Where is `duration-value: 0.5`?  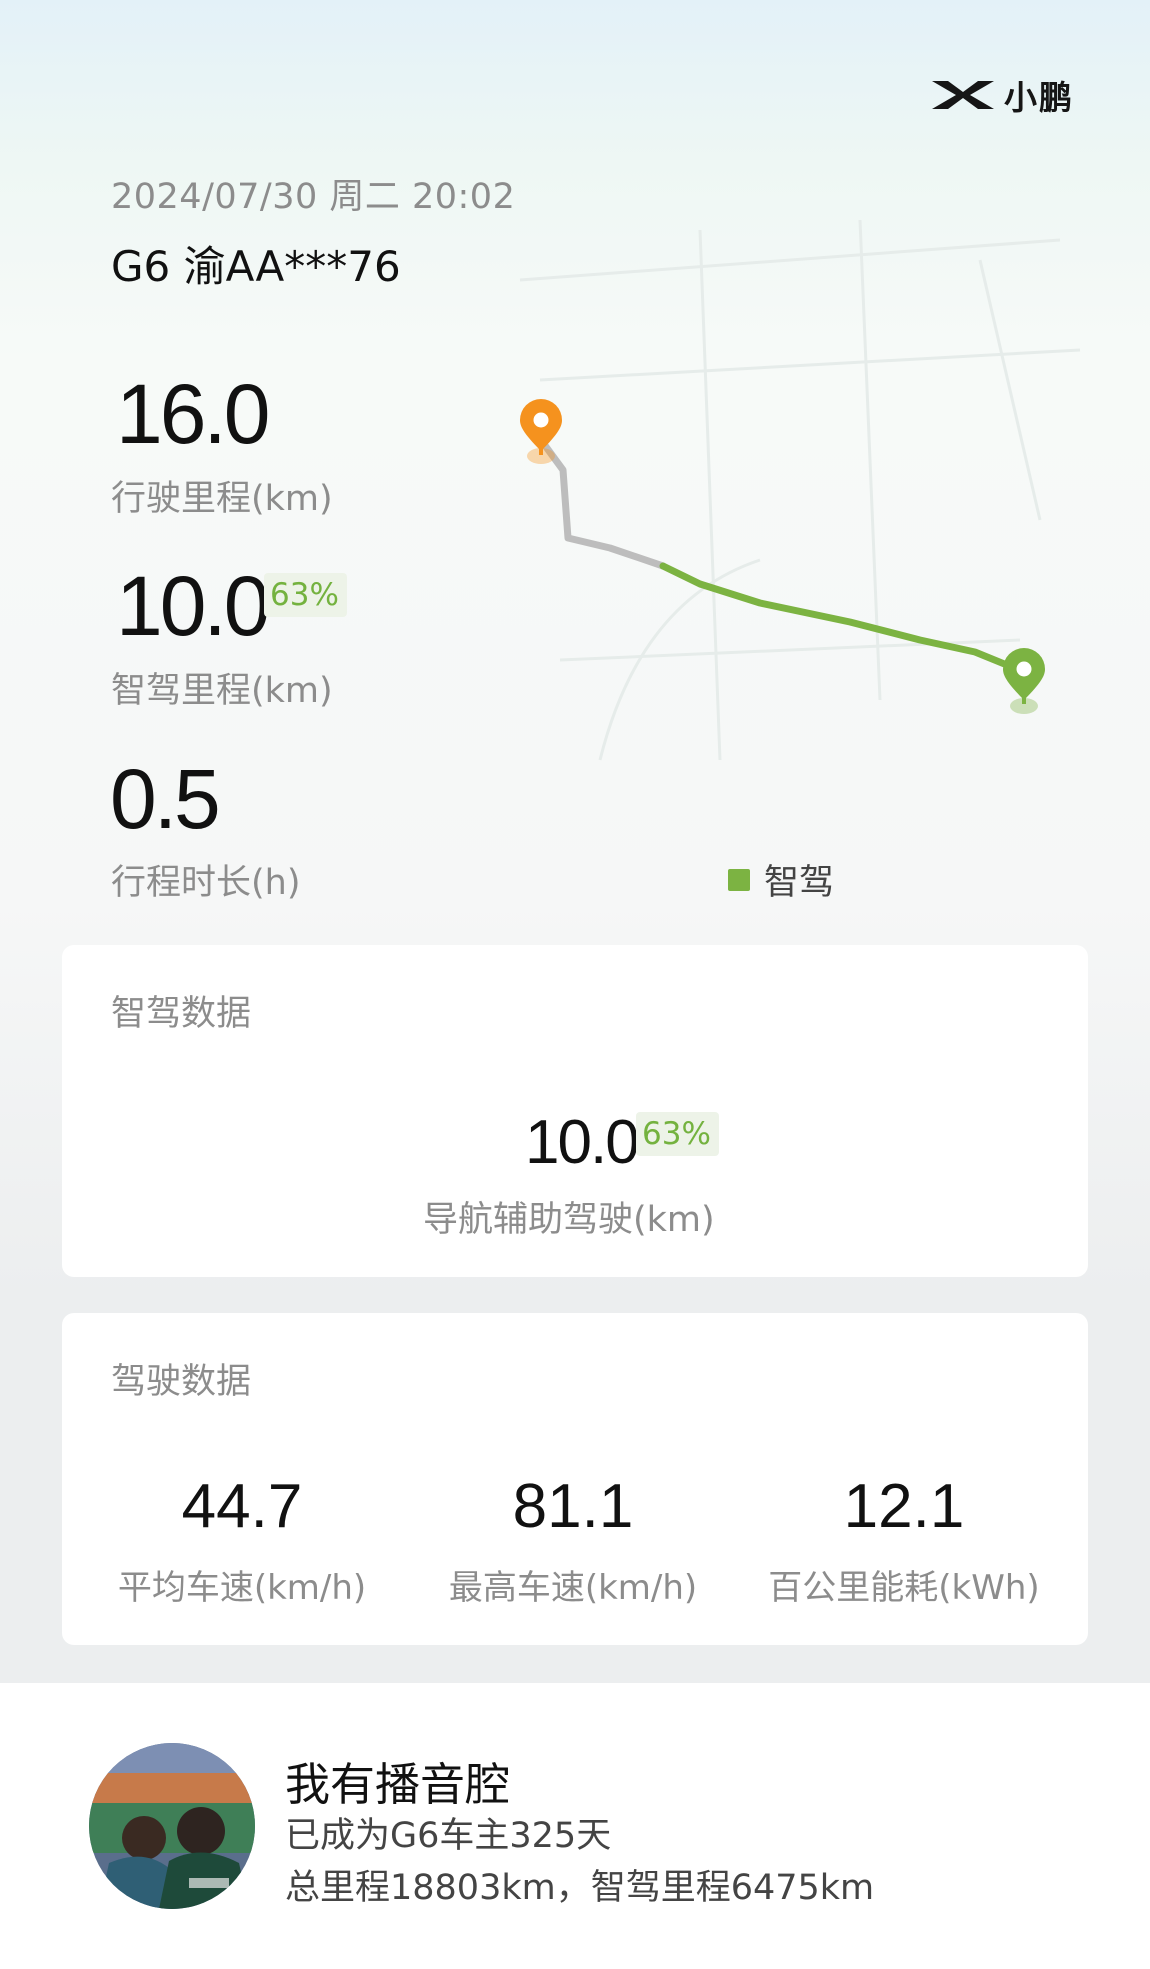
duration-value: 0.5 is located at coordinates (165, 799).